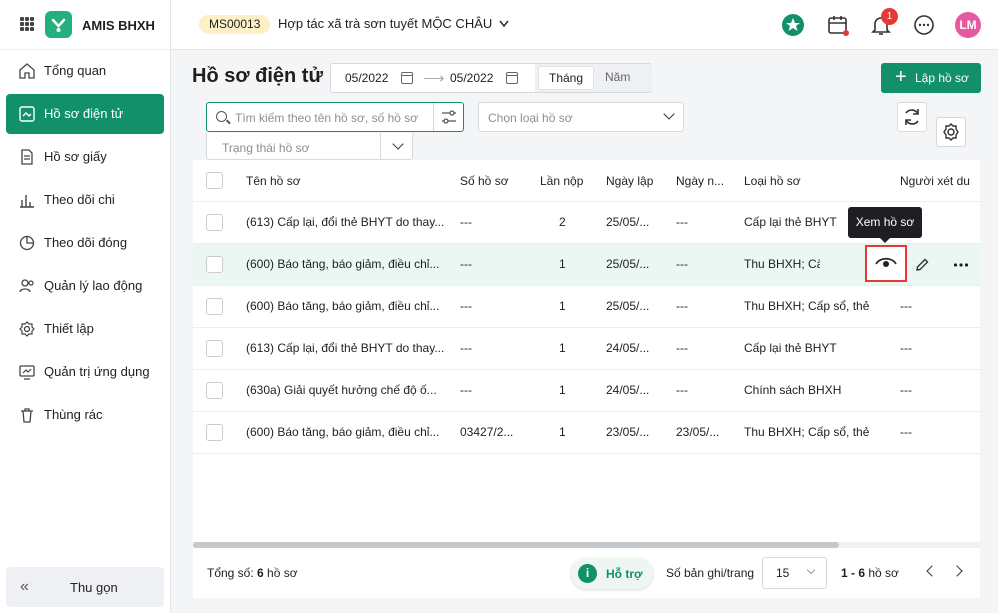 This screenshot has height=613, width=998. Describe the element at coordinates (27, 157) in the screenshot. I see `paper-document-icon` at that location.